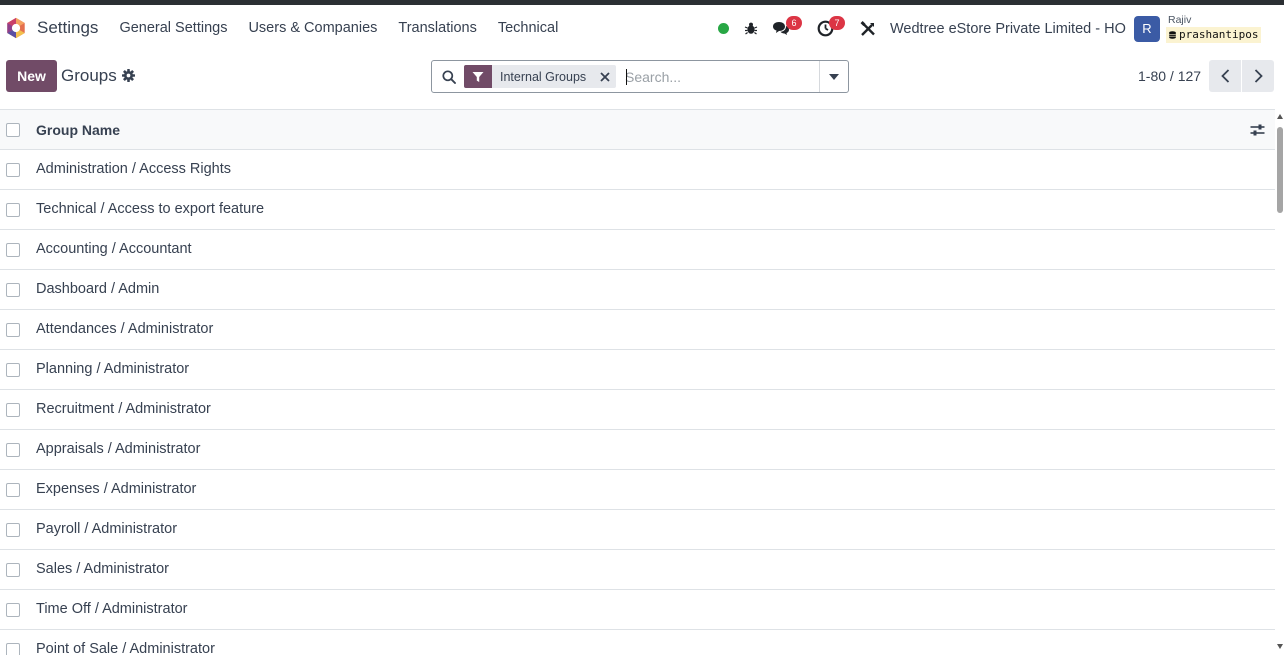 The height and width of the screenshot is (655, 1284). What do you see at coordinates (720, 77) in the screenshot?
I see `search-input` at bounding box center [720, 77].